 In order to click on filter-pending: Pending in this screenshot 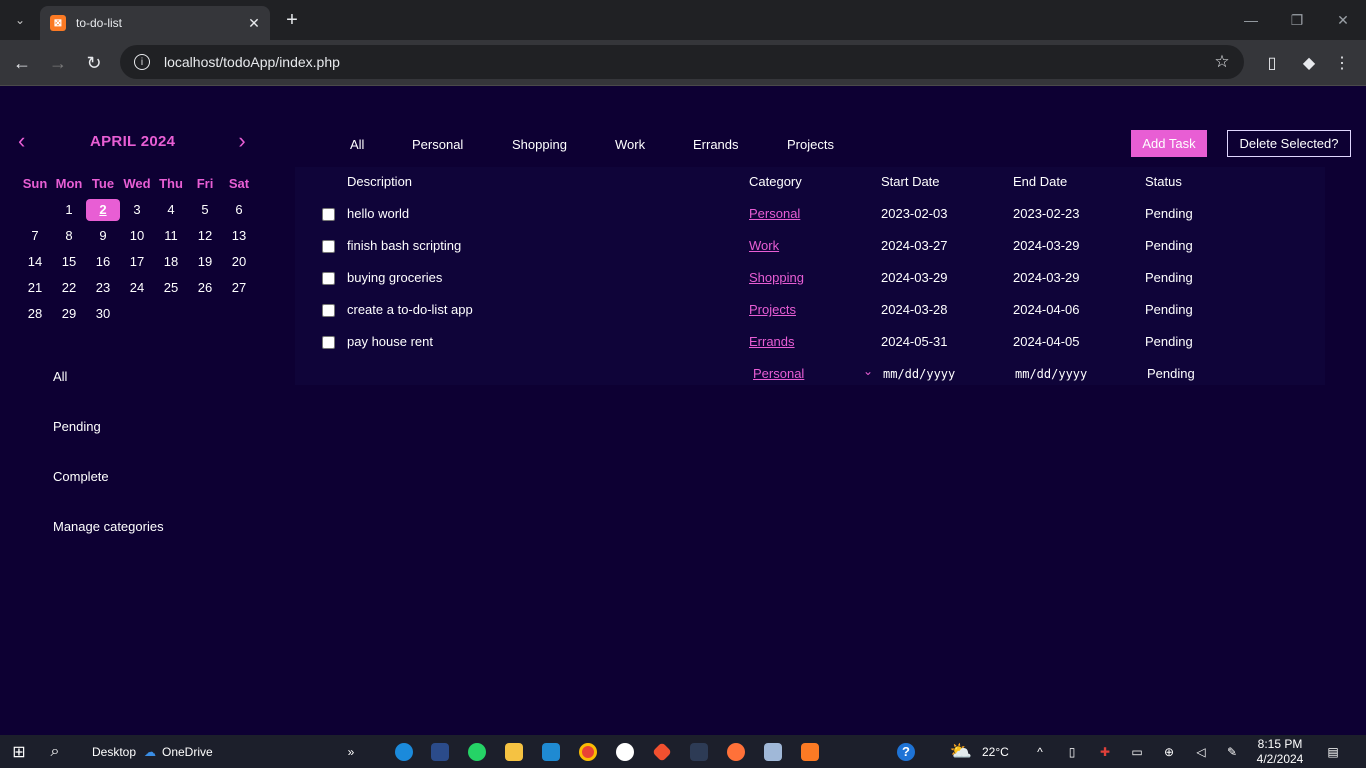, I will do `click(108, 444)`.